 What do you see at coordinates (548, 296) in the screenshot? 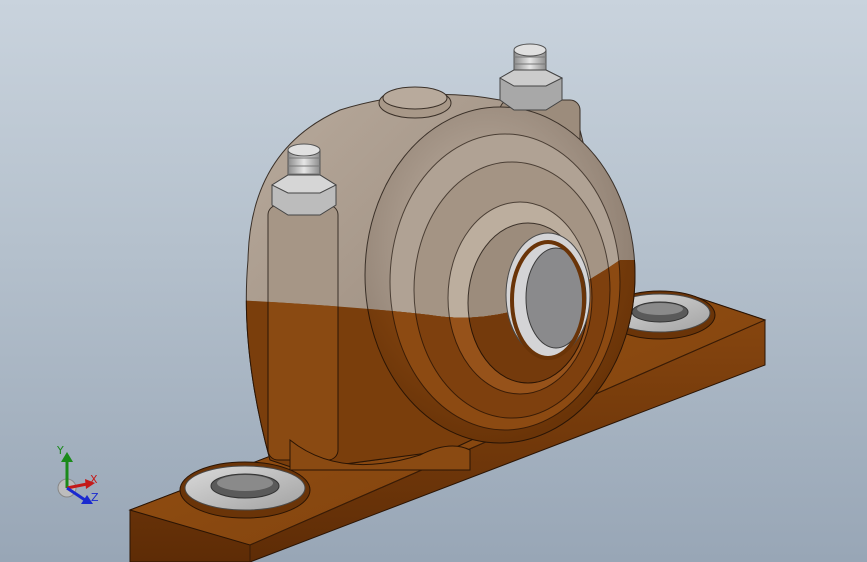
I see `bearing-insert` at bounding box center [548, 296].